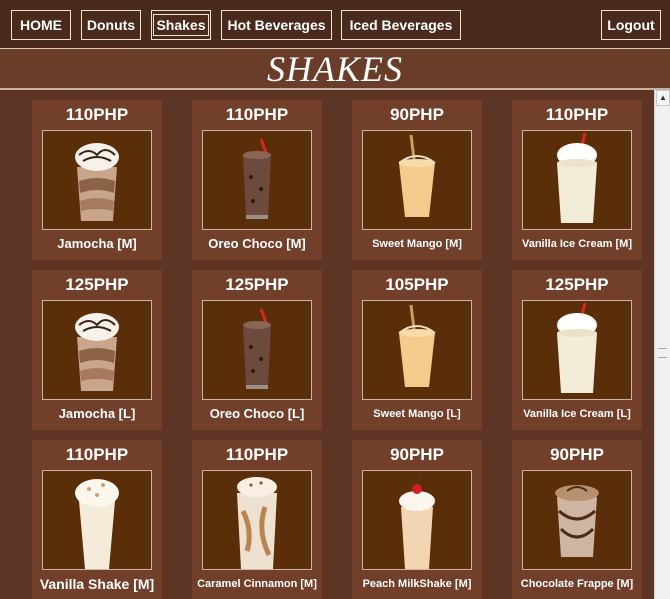 This screenshot has height=599, width=670. I want to click on product-card: 110PHP Oreo Choco [M], so click(257, 180).